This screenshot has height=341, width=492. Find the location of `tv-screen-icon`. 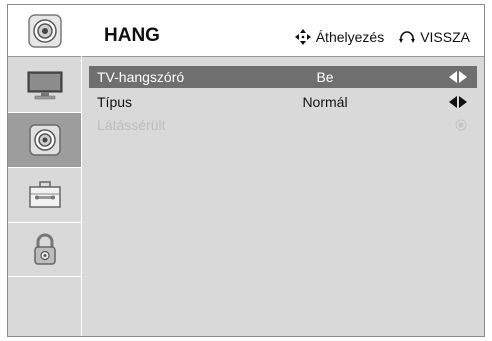

tv-screen-icon is located at coordinates (44, 85).